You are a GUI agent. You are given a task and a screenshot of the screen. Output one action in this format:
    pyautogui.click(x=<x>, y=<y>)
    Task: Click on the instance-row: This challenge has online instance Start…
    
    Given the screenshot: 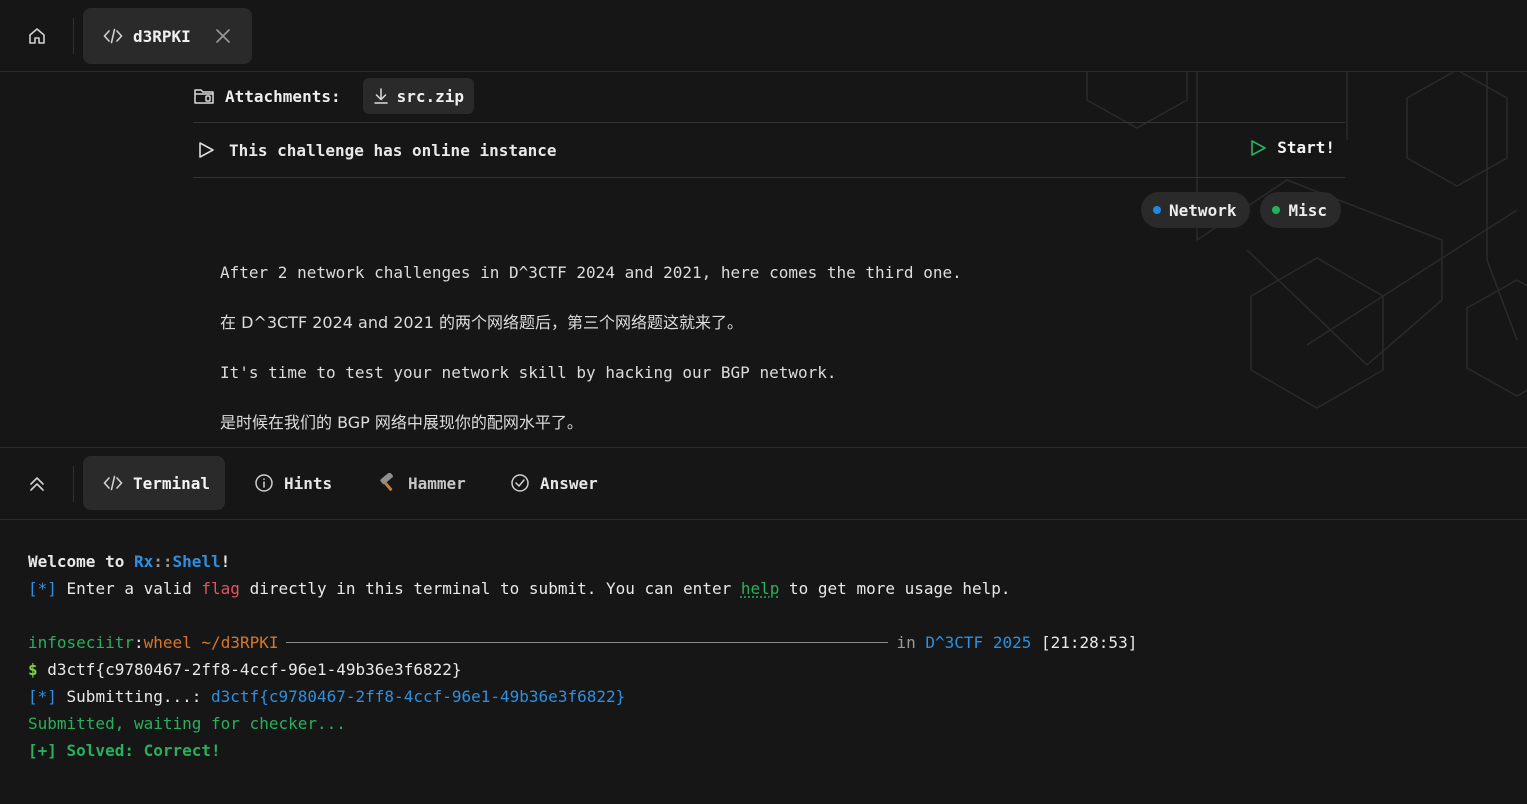 What is the action you would take?
    pyautogui.click(x=769, y=150)
    